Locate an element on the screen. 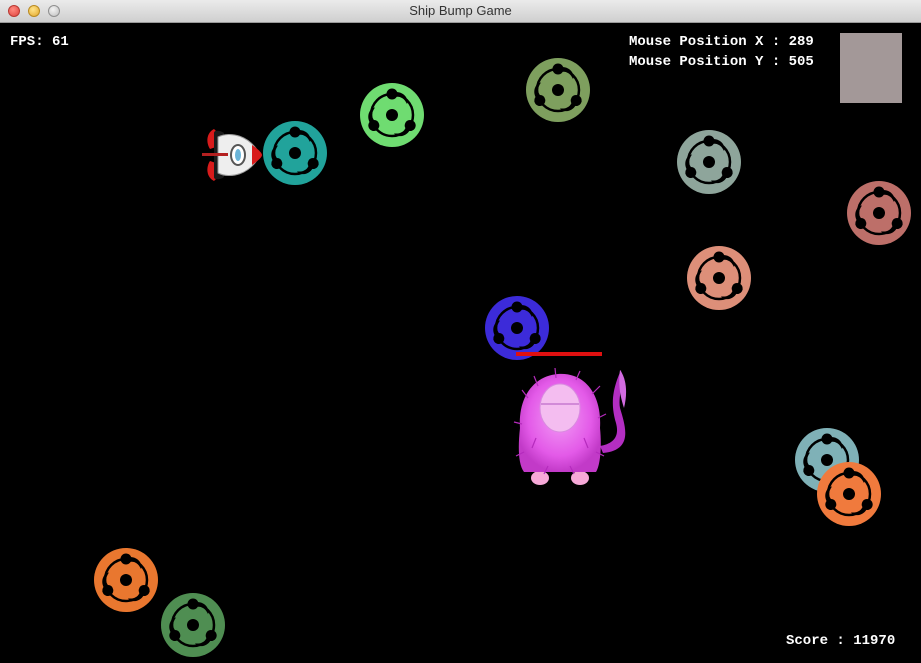 The width and height of the screenshot is (921, 663). mouse-position-y: Mouse Position Y : 505 is located at coordinates (721, 62).